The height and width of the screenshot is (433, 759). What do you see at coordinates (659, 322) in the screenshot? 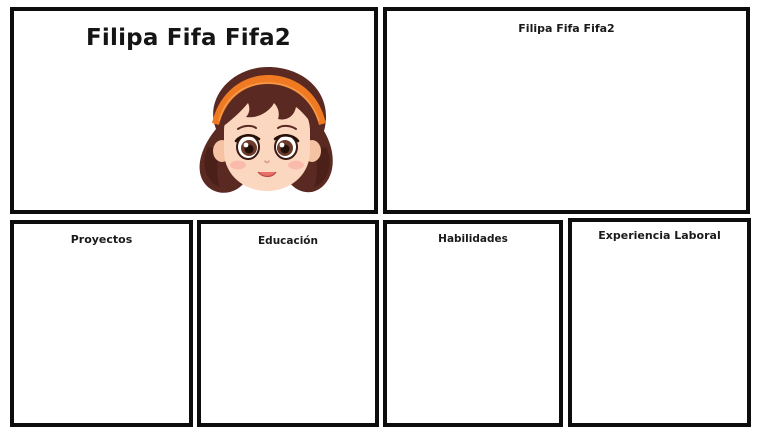
I see `experiencia-panel: Experiencia Laboral` at bounding box center [659, 322].